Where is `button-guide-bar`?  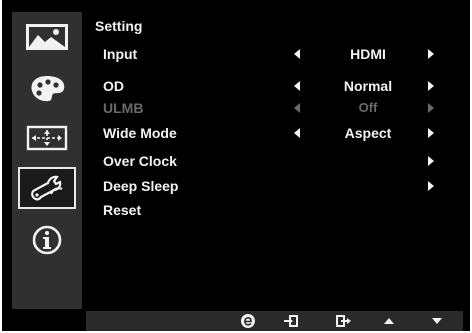
button-guide-bar is located at coordinates (274, 321).